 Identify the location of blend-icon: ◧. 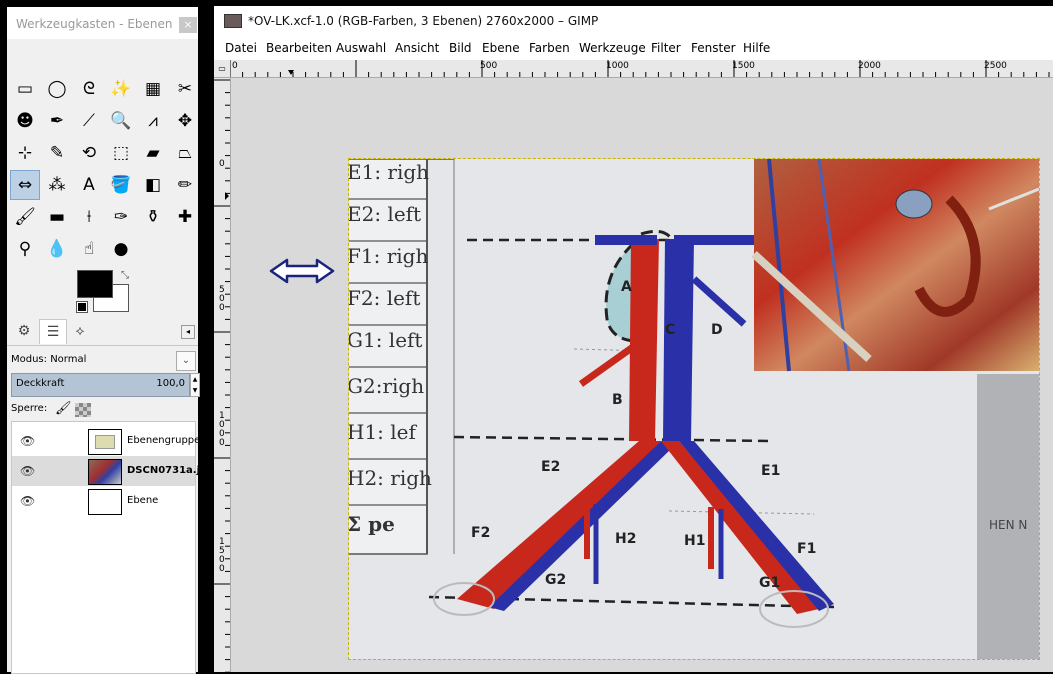
(153, 185).